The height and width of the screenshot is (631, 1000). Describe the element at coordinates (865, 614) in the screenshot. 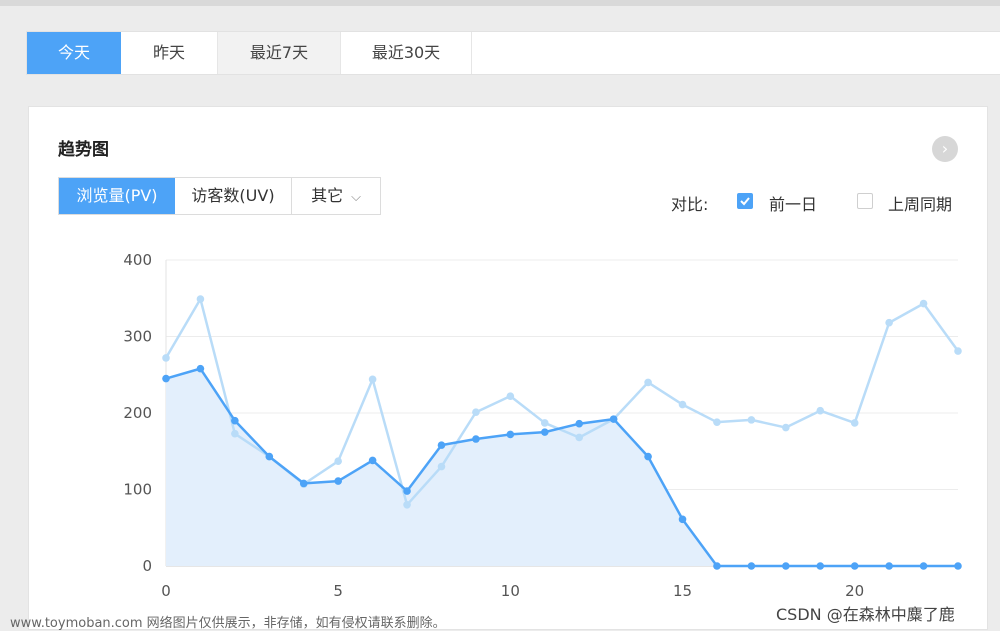

I see `watermark-right: CSDN @在森林中麋了鹿` at that location.